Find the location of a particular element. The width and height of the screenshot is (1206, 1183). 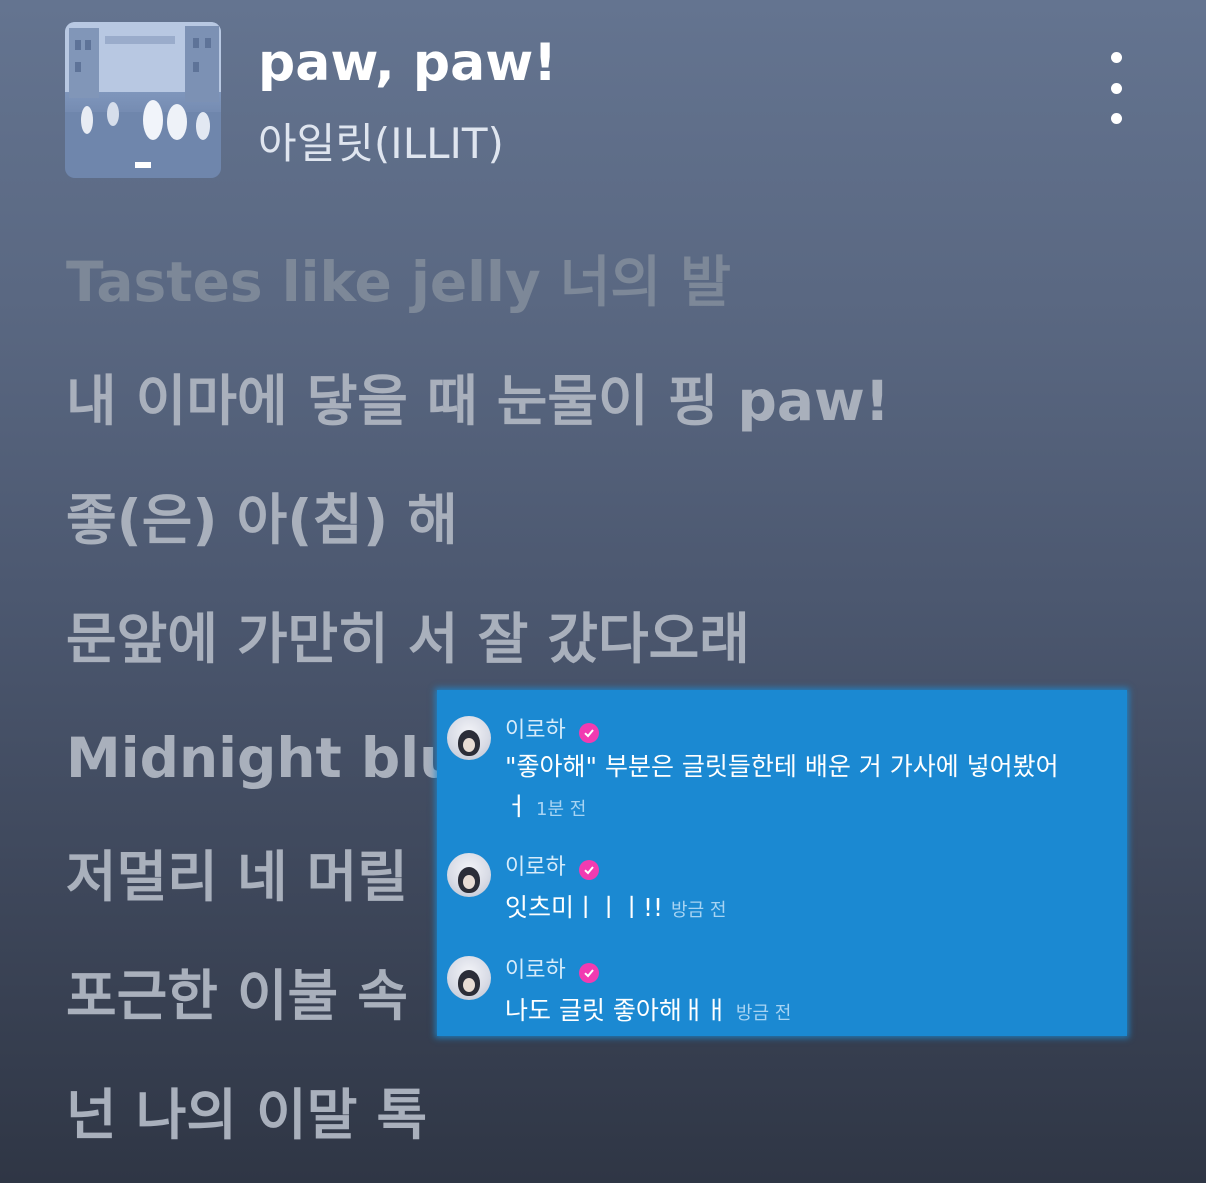

lyric-line: 넌 나의 이말 톡 is located at coordinates (246, 1115).